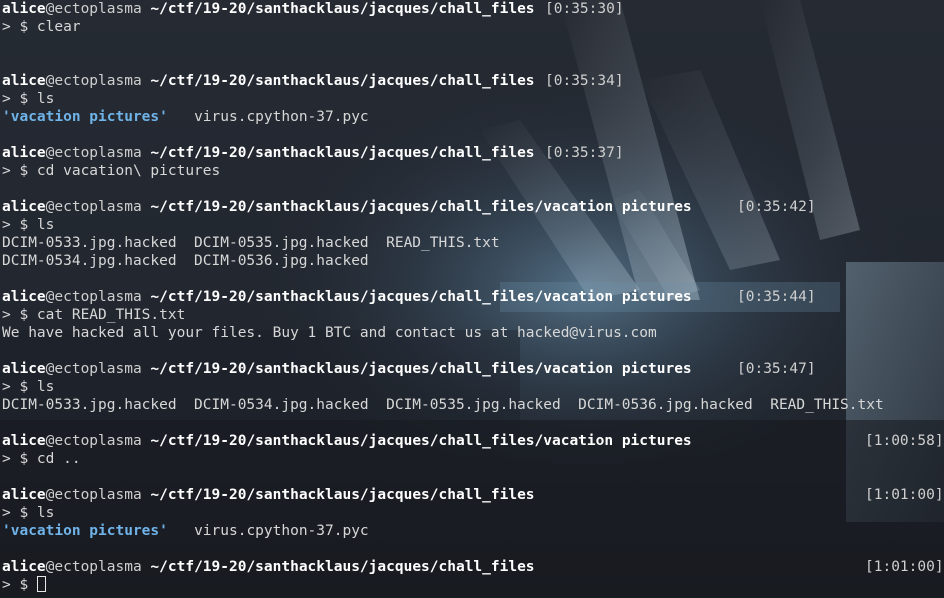  Describe the element at coordinates (472, 315) in the screenshot. I see `command-line: > $ cat READ_THIS.txt` at that location.